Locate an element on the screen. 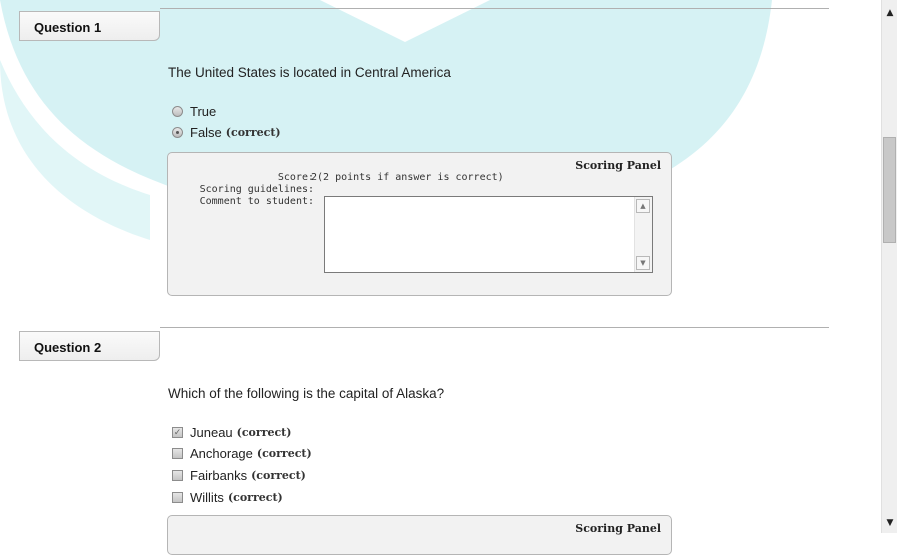 This screenshot has width=897, height=555. question-1-title: Question 1 is located at coordinates (68, 27).